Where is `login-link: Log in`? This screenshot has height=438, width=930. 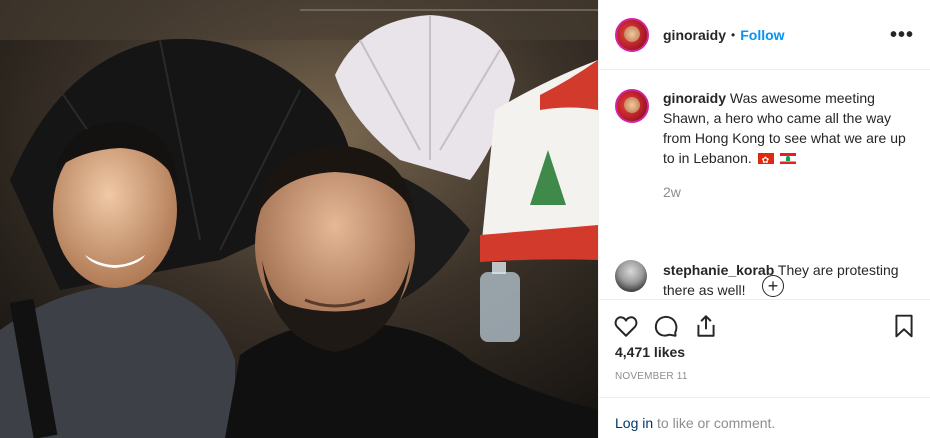
login-link: Log in is located at coordinates (634, 423).